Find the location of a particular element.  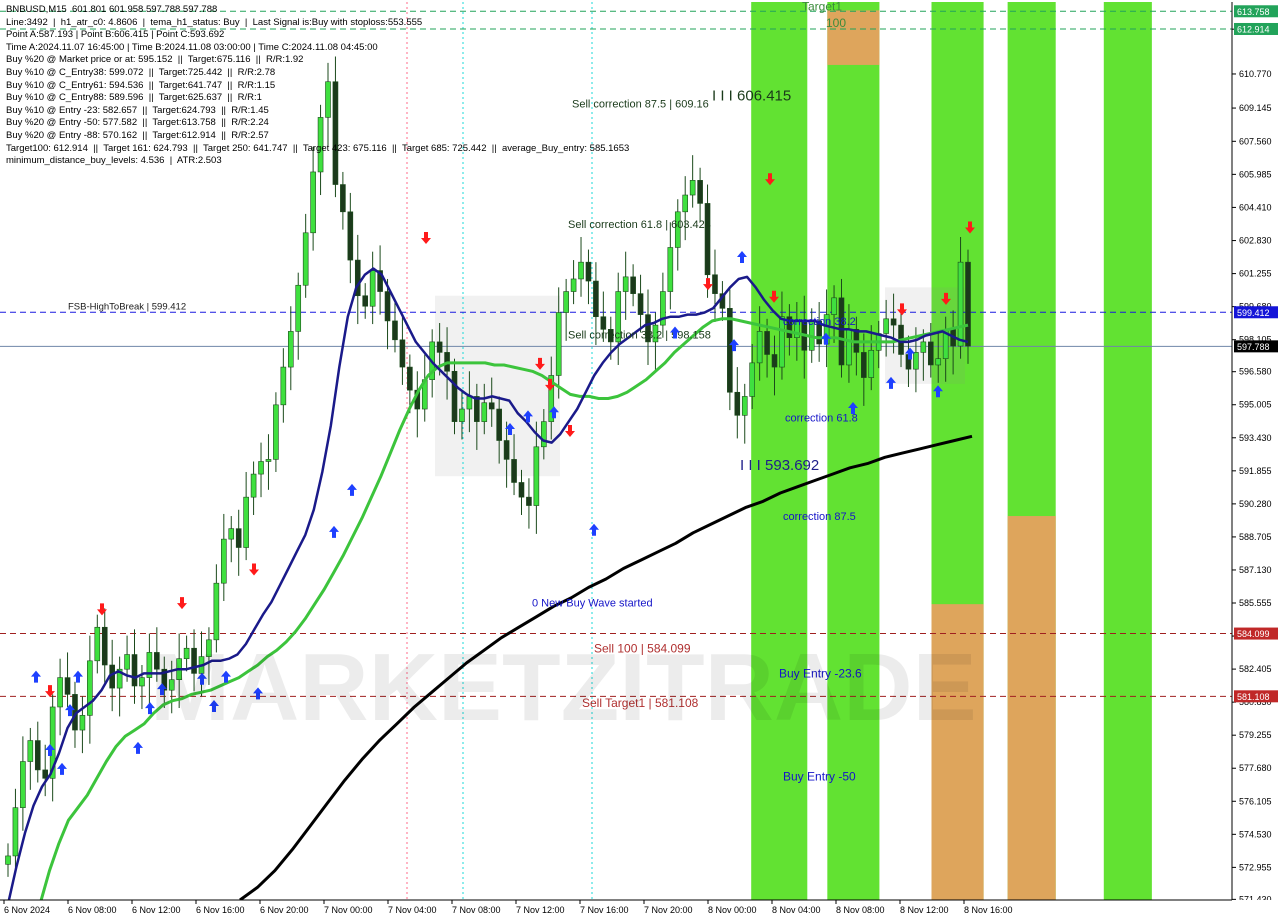

price-tick-label: 605.985 is located at coordinates (1255, 174).